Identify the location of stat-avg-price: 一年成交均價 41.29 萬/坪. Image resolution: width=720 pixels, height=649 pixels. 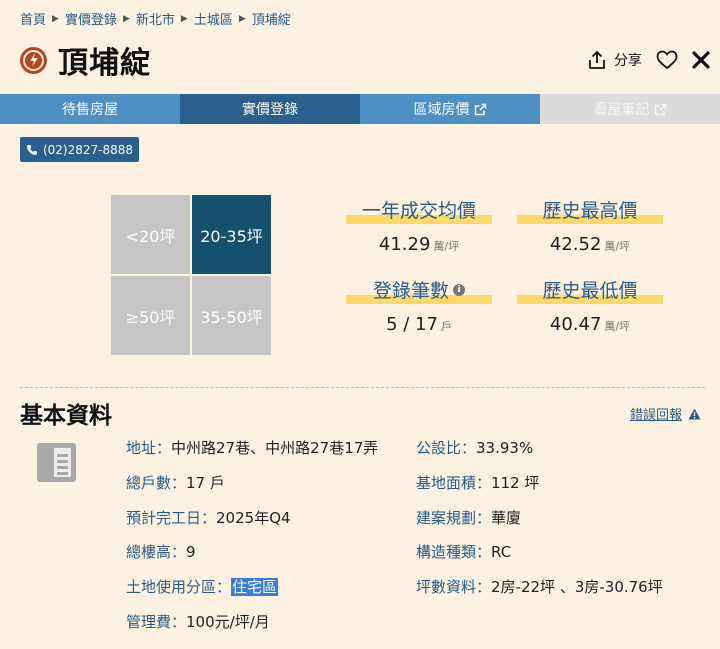
(419, 225).